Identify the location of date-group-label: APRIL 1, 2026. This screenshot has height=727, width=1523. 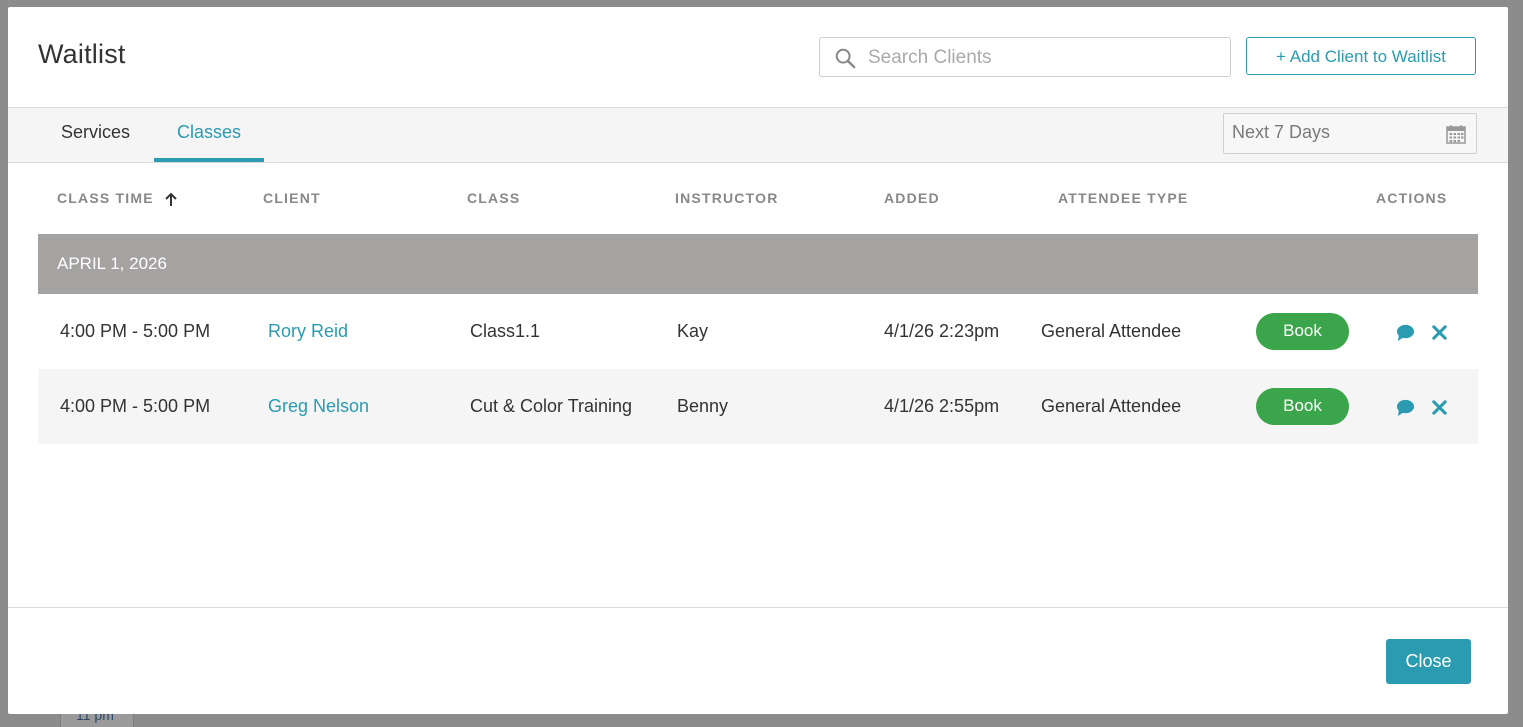
(112, 263).